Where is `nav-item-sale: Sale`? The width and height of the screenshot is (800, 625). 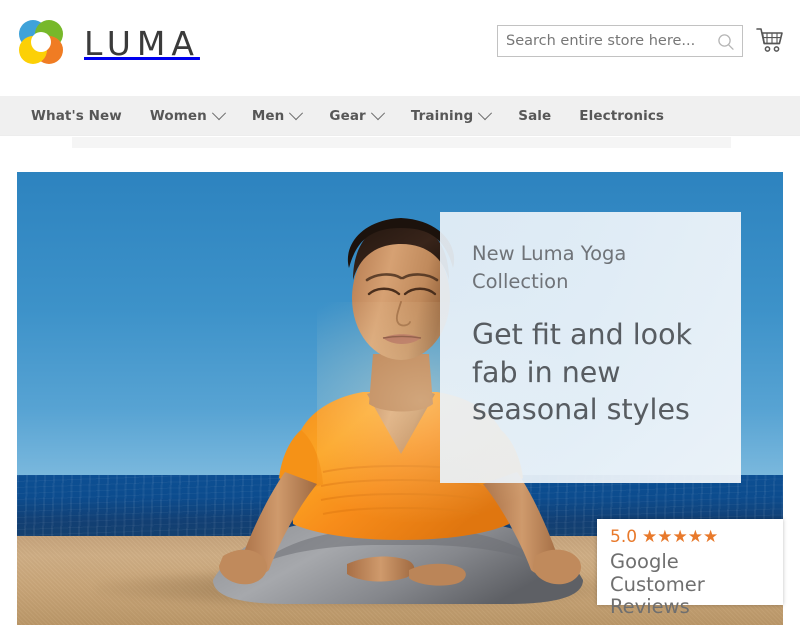
nav-item-sale: Sale is located at coordinates (534, 116).